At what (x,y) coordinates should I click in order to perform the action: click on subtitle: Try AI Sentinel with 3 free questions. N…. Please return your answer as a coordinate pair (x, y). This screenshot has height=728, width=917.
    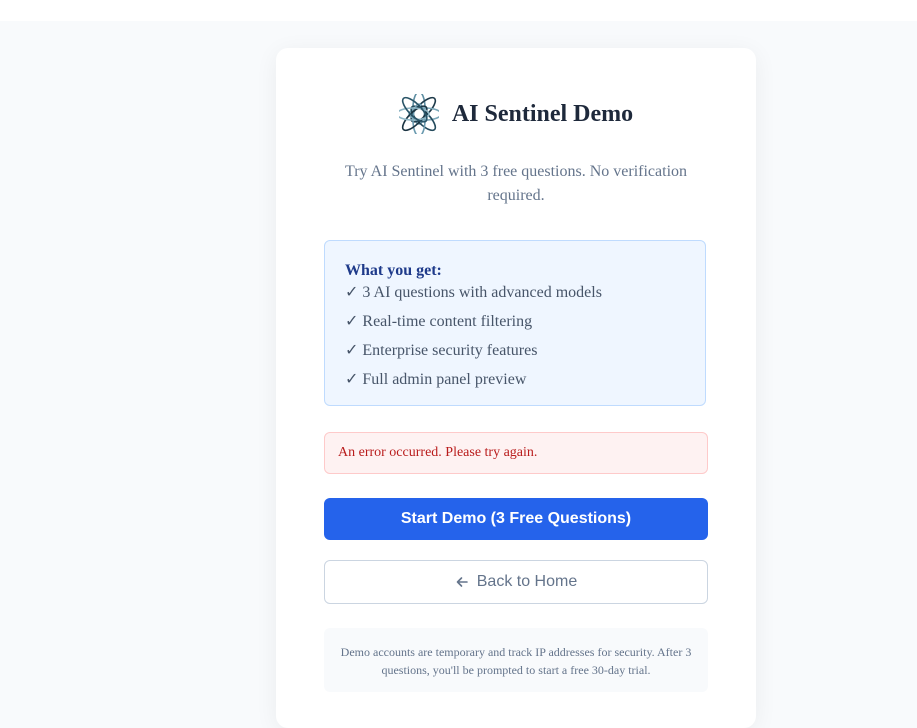
    Looking at the image, I should click on (516, 183).